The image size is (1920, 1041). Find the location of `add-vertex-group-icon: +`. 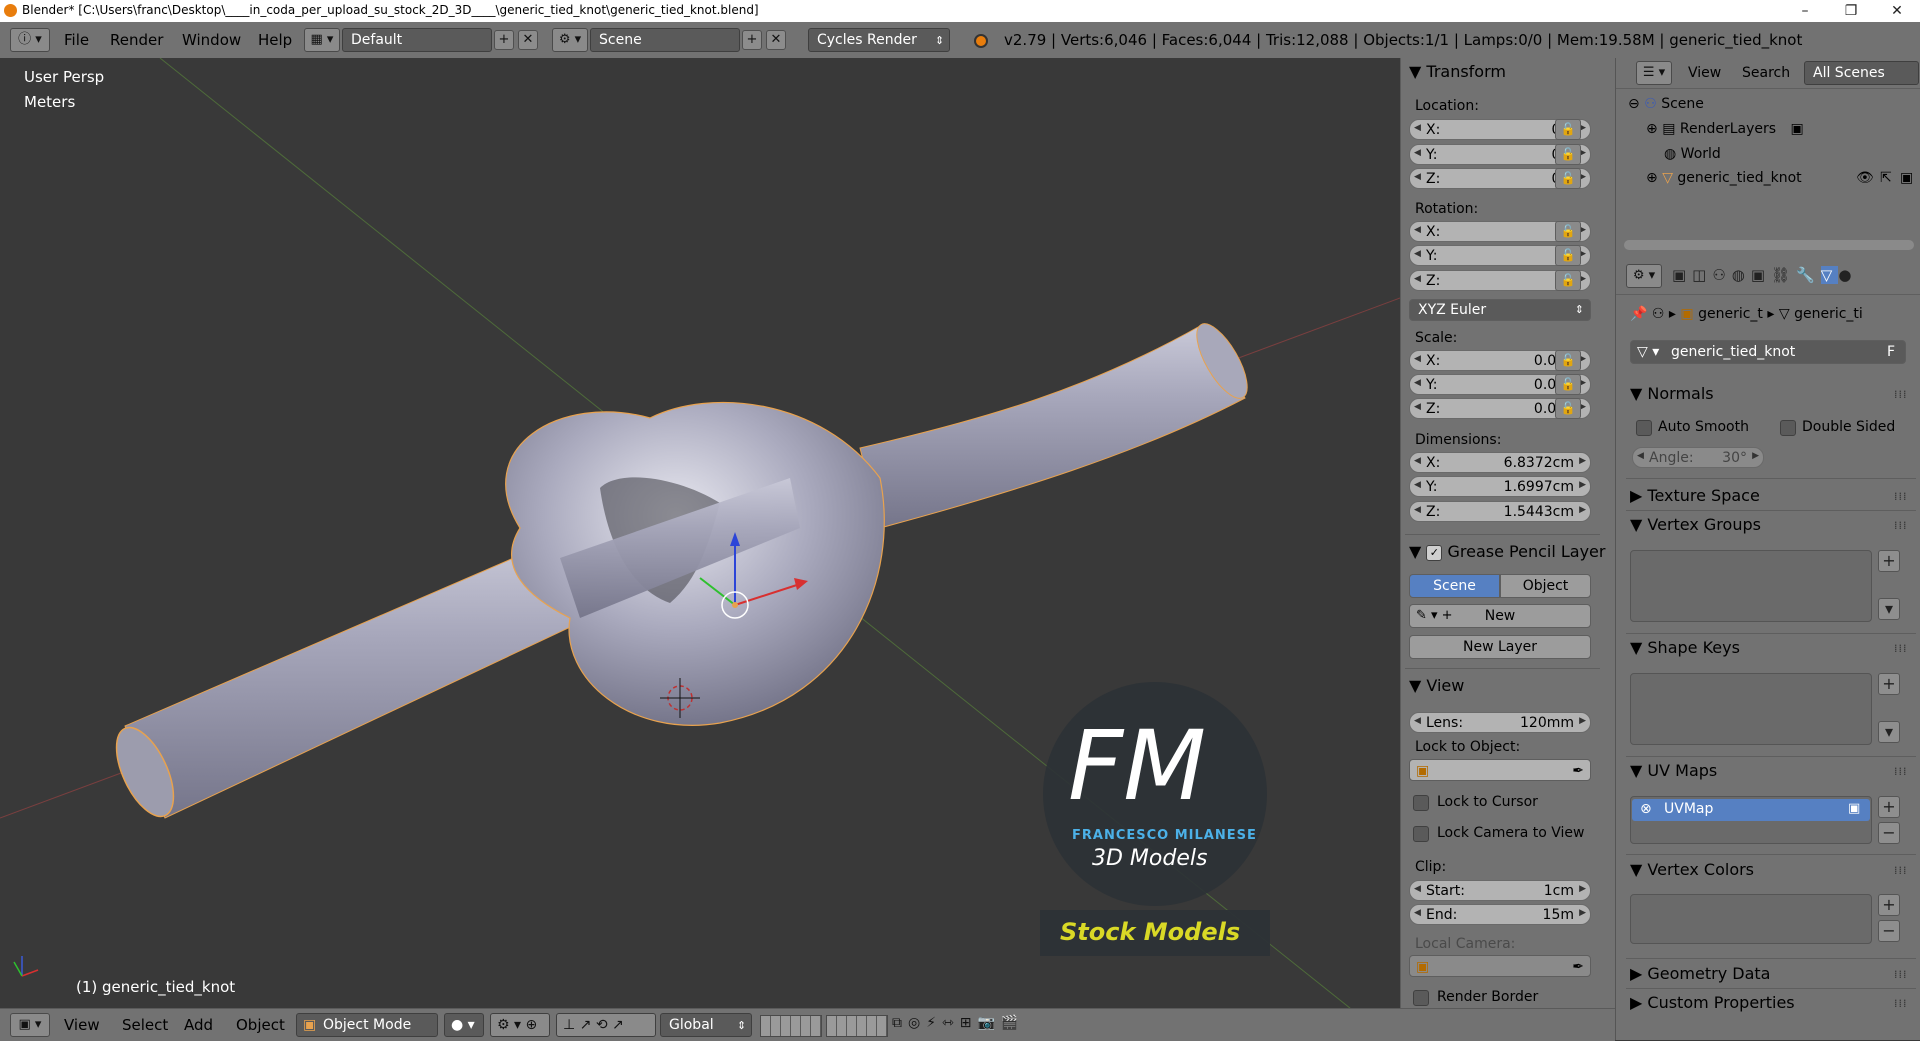

add-vertex-group-icon: + is located at coordinates (1889, 561).